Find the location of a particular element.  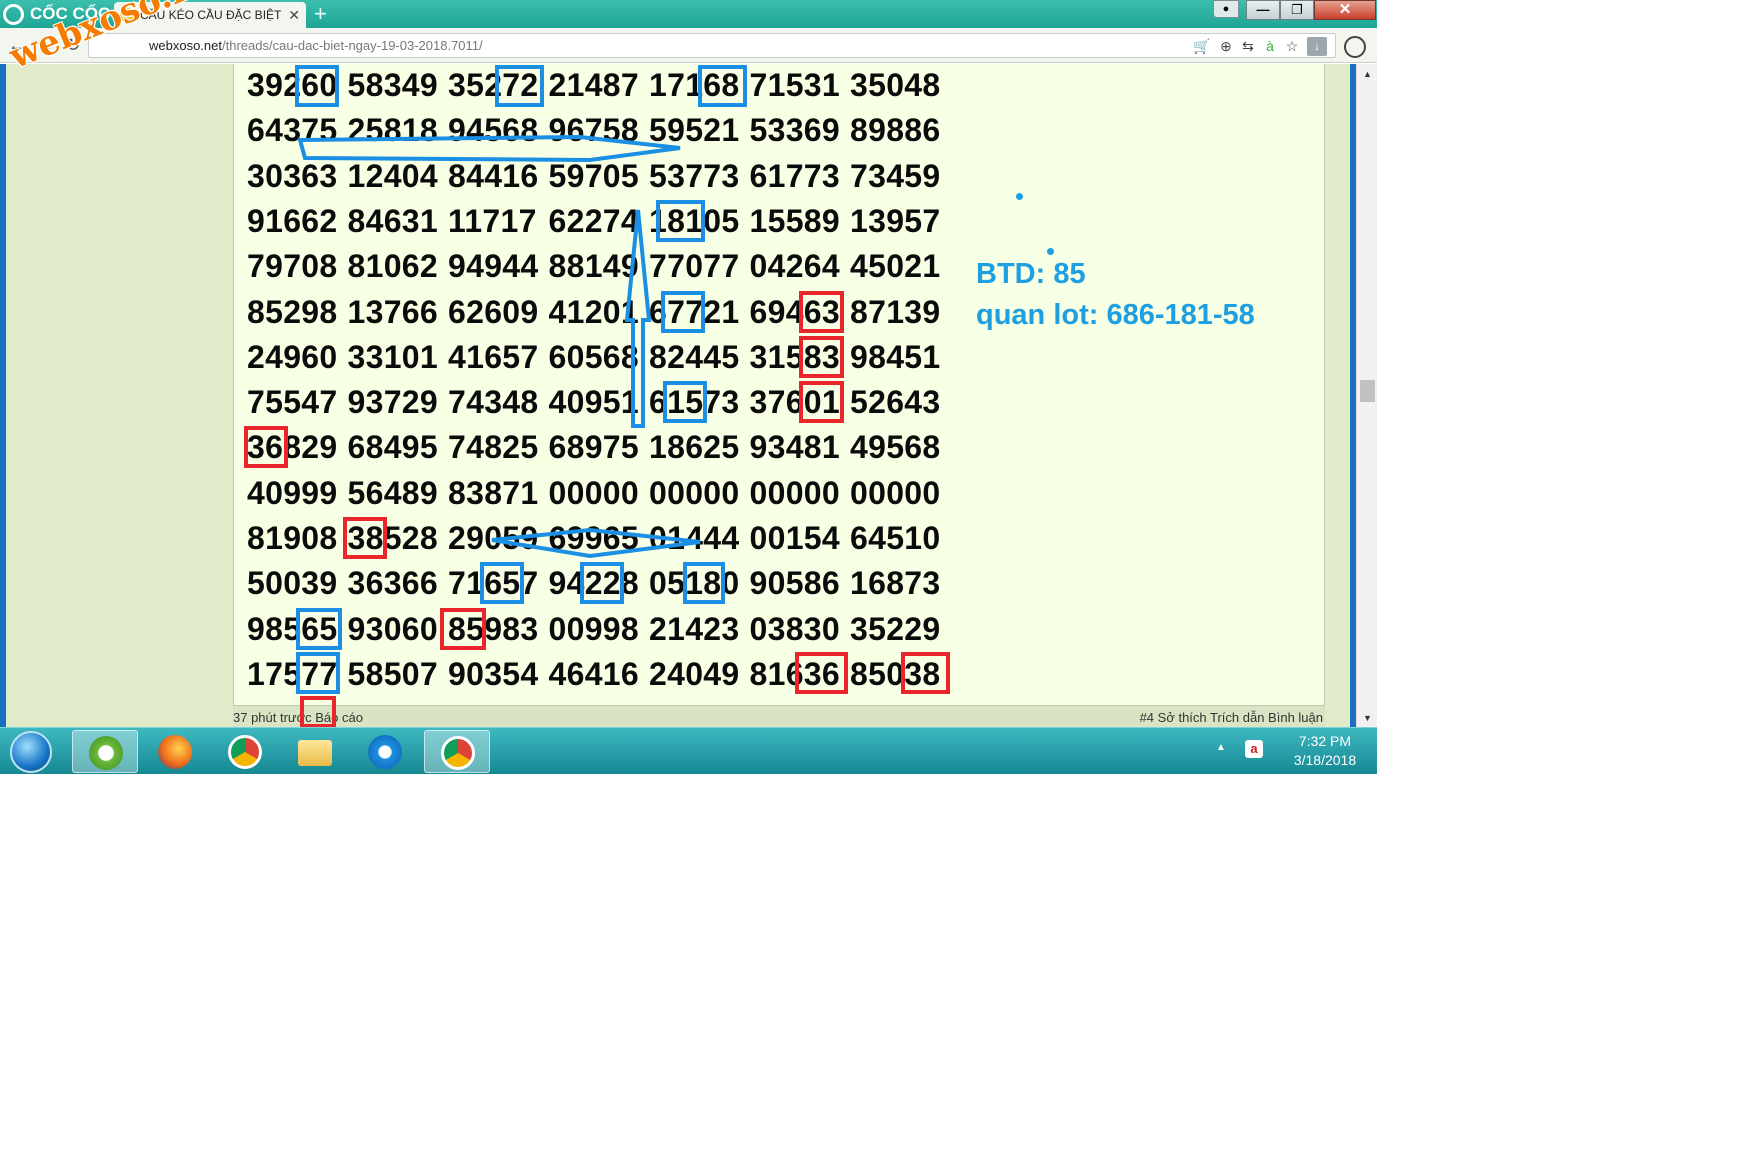

number-cell: 58507 is located at coordinates (392, 673).